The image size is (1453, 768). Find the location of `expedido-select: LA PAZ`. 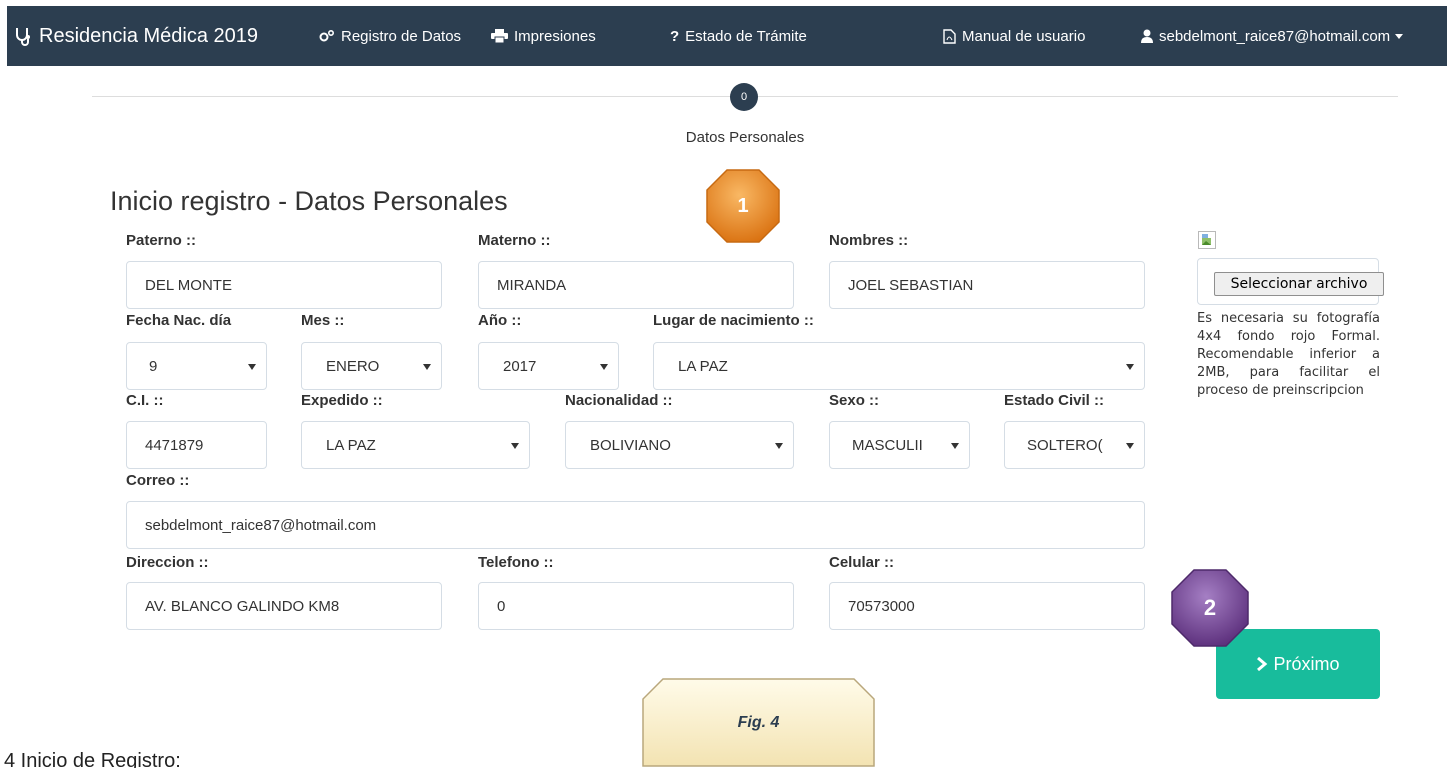

expedido-select: LA PAZ is located at coordinates (415, 445).